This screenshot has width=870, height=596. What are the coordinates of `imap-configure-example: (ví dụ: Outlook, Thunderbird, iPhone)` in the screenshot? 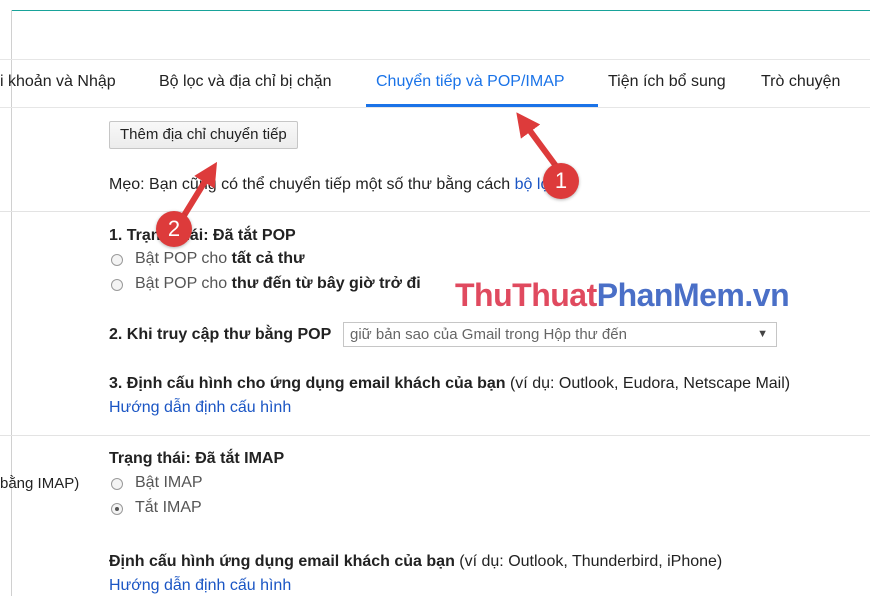 It's located at (588, 561).